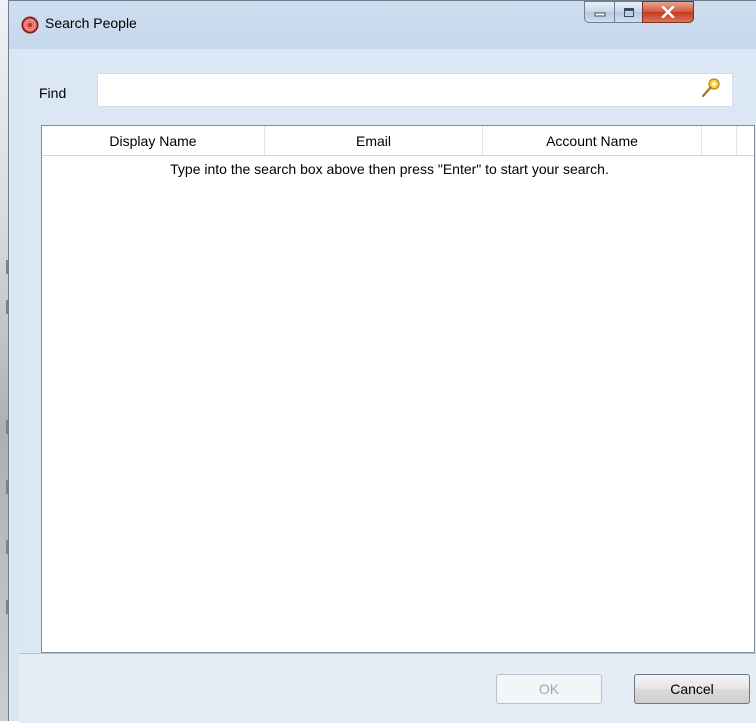  Describe the element at coordinates (382, 23) in the screenshot. I see `title-bar: Search People` at that location.